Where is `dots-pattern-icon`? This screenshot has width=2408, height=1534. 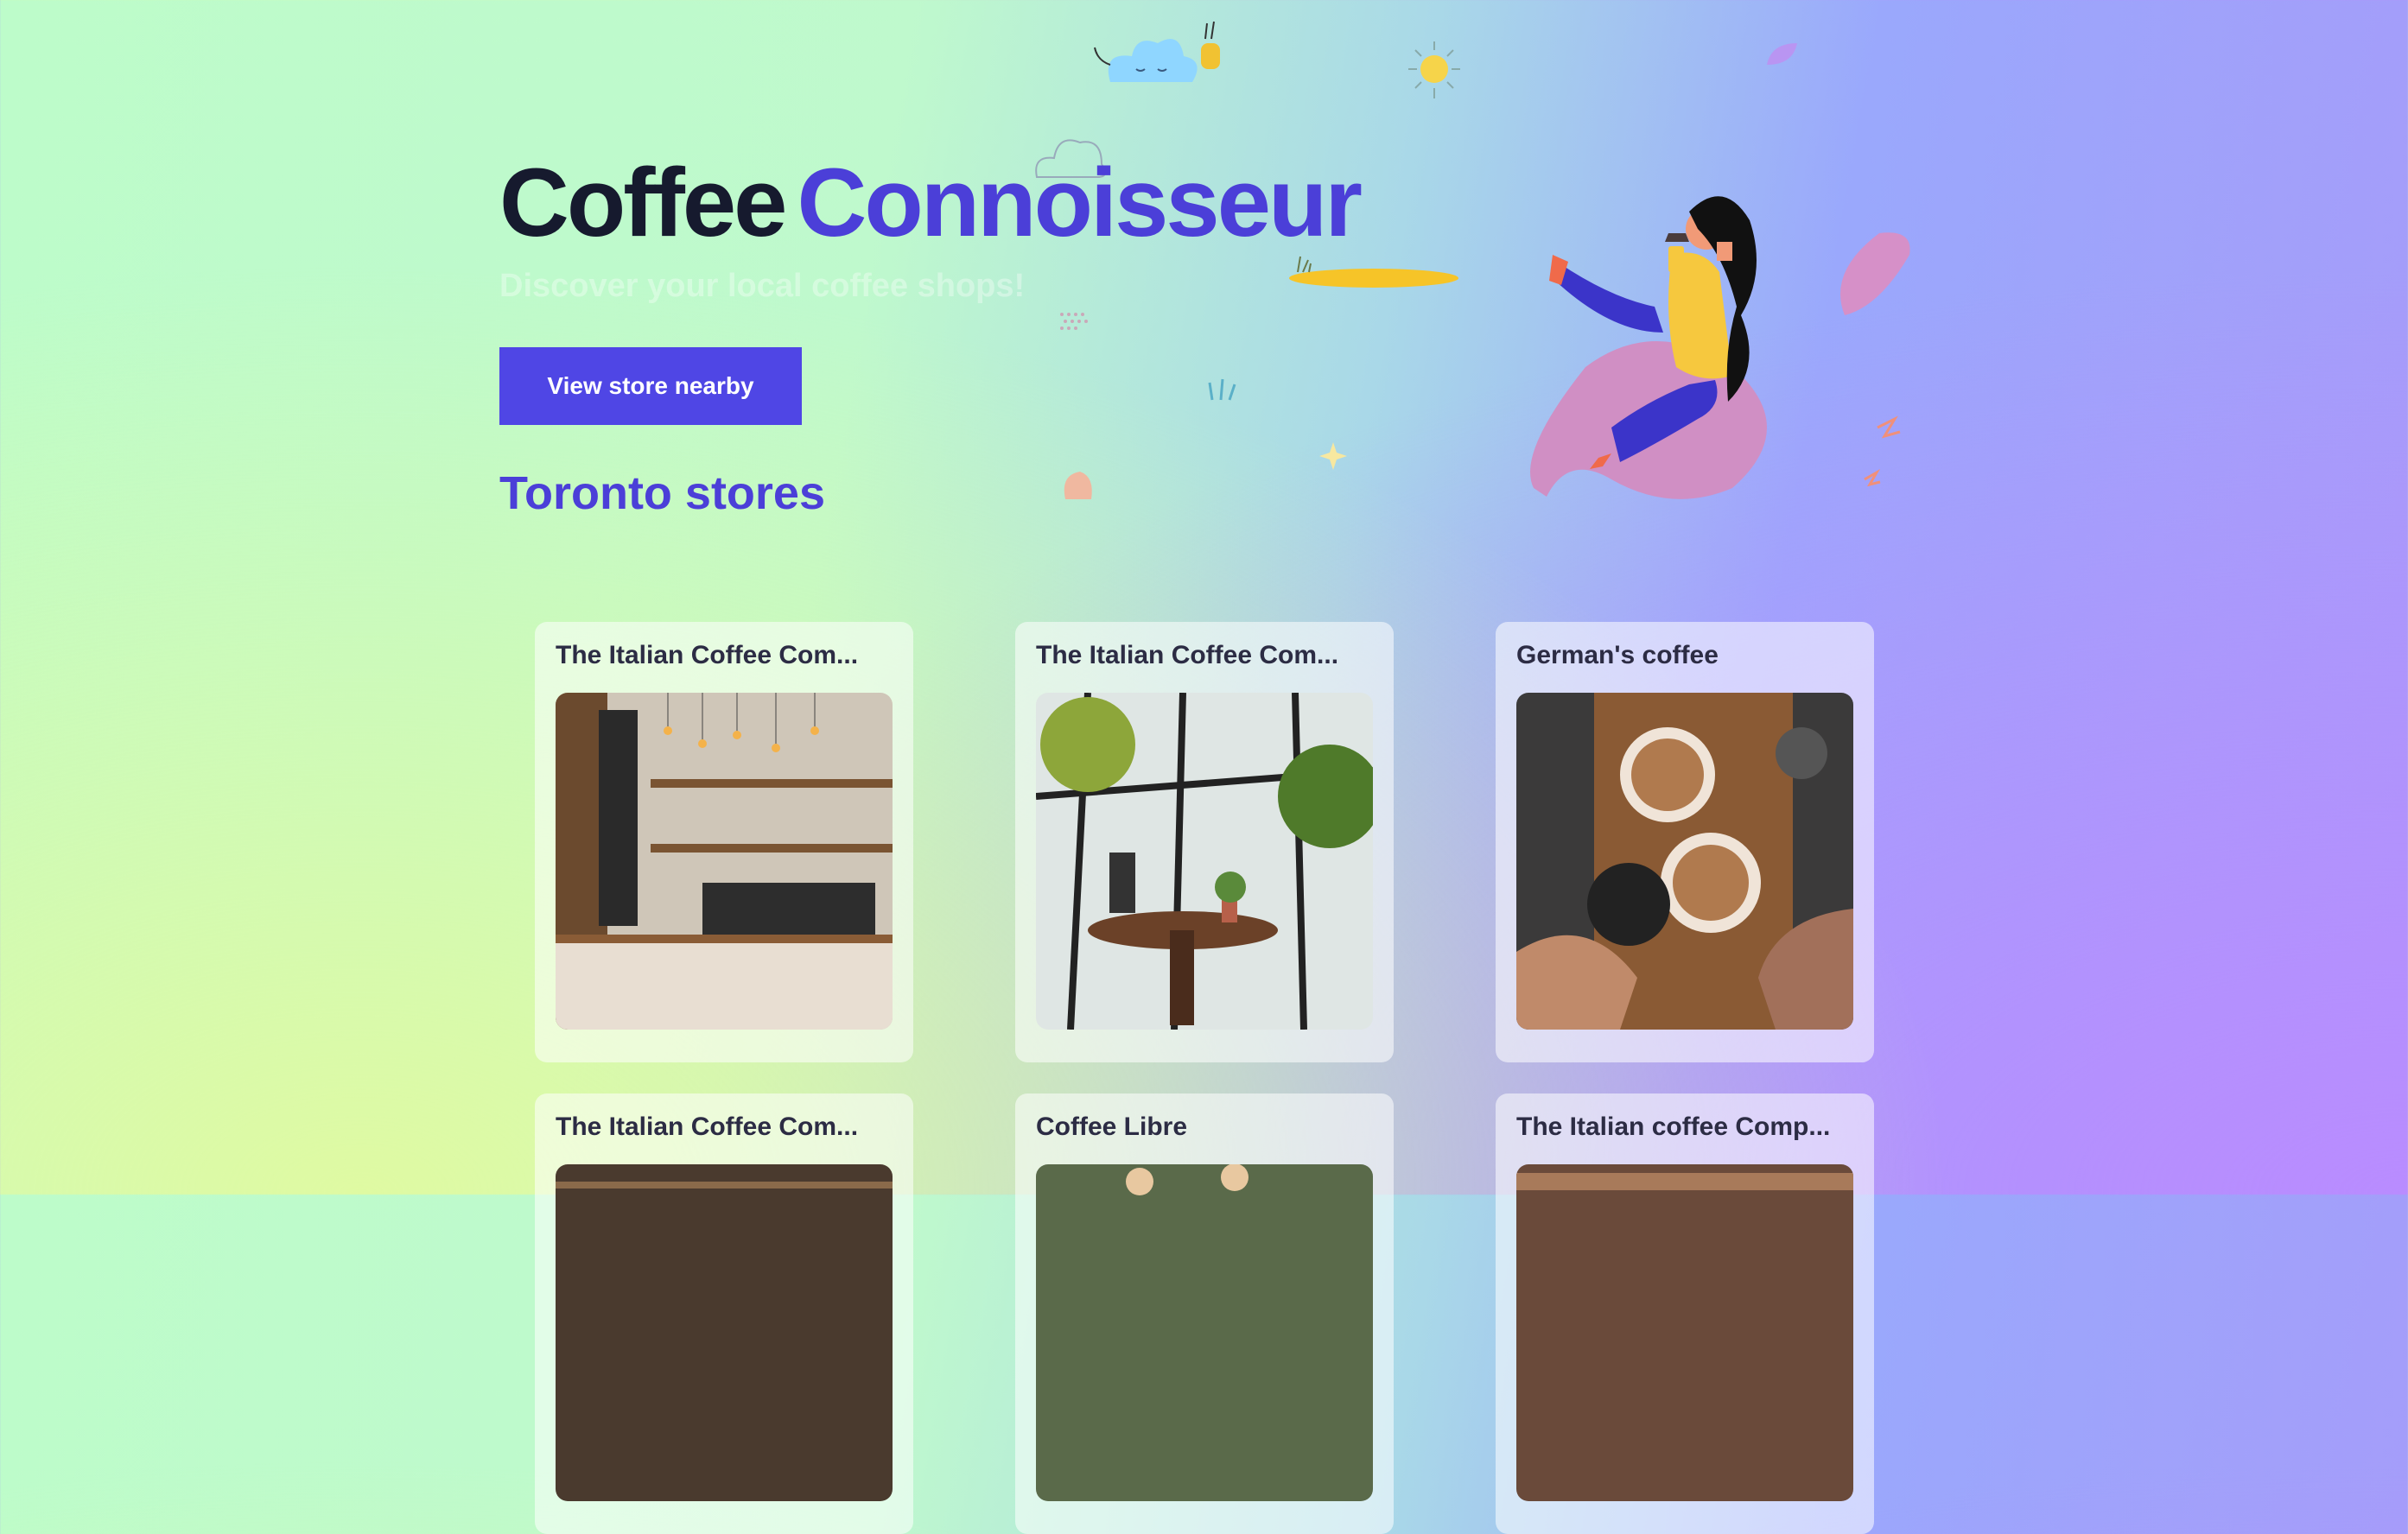
dots-pattern-icon is located at coordinates (1074, 321).